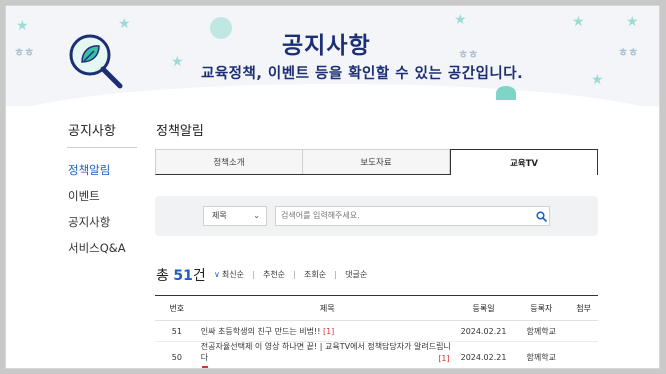 The image size is (666, 374). What do you see at coordinates (327, 308) in the screenshot?
I see `header-title: 제목` at bounding box center [327, 308].